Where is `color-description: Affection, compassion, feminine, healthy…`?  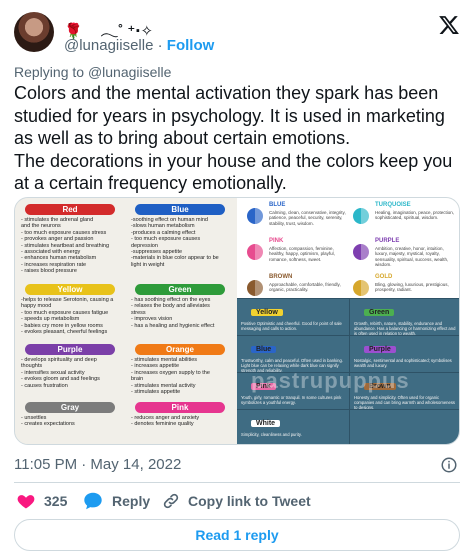
color-description: Affection, compassion, feminine, healthy… is located at coordinates (302, 254).